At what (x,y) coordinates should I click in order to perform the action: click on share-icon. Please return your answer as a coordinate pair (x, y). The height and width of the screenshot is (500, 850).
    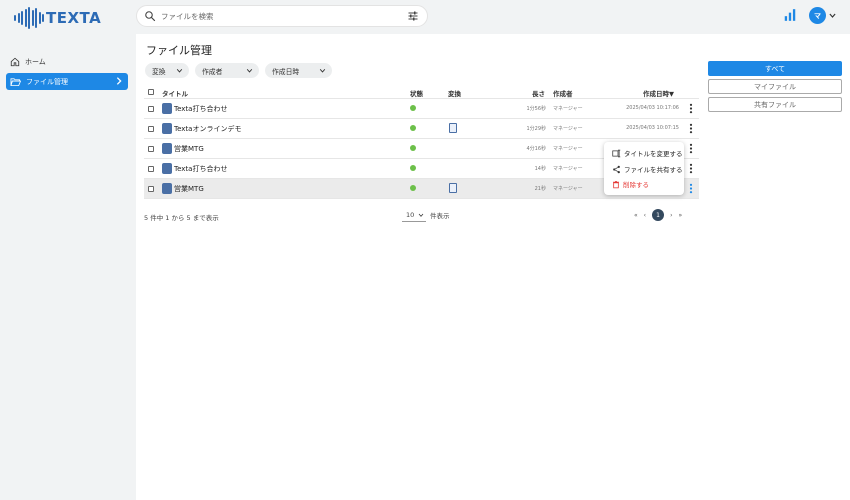
    Looking at the image, I should click on (616, 169).